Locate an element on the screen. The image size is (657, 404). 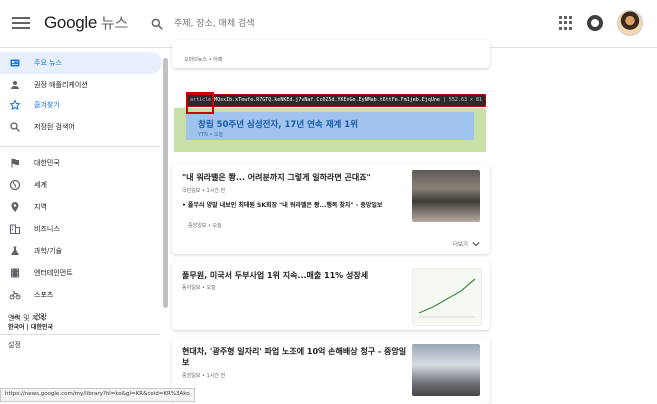
star-icon is located at coordinates (15, 105).